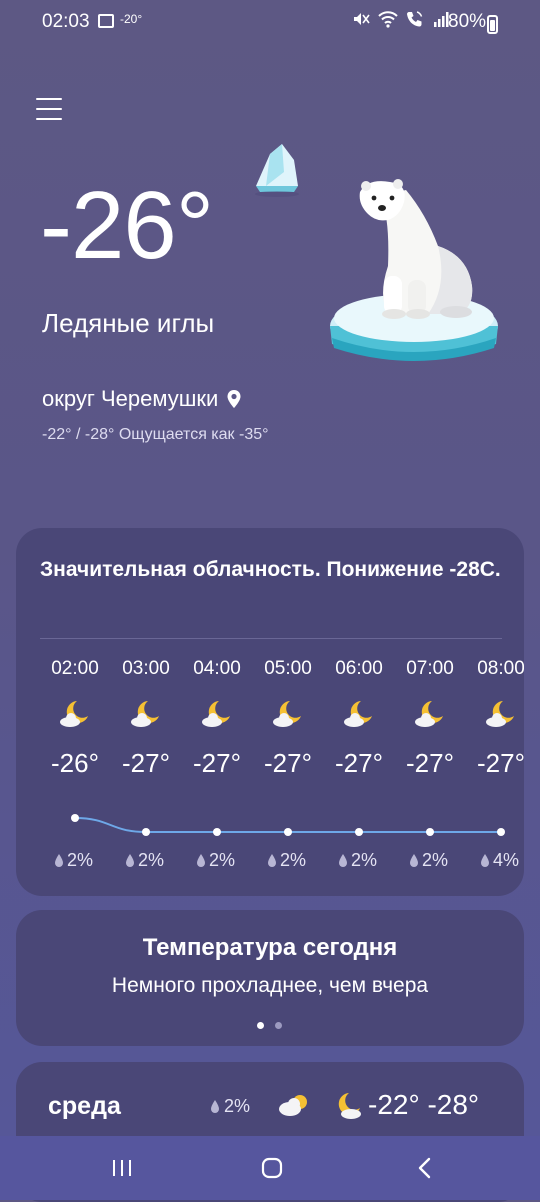 This screenshot has width=540, height=1202. I want to click on back-button, so click(425, 1168).